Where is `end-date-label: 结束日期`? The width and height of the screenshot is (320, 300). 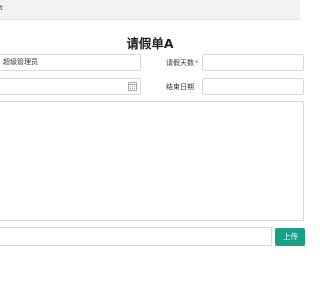 end-date-label: 结束日期 is located at coordinates (180, 87).